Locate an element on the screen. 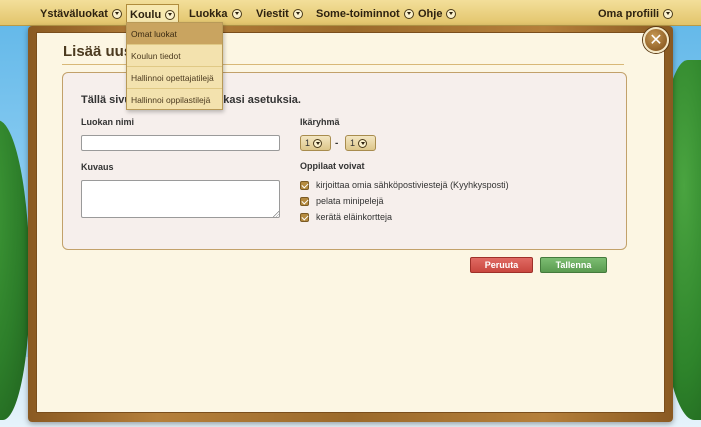 This screenshot has height=427, width=701. nav-item-viestit: Viestit is located at coordinates (279, 13).